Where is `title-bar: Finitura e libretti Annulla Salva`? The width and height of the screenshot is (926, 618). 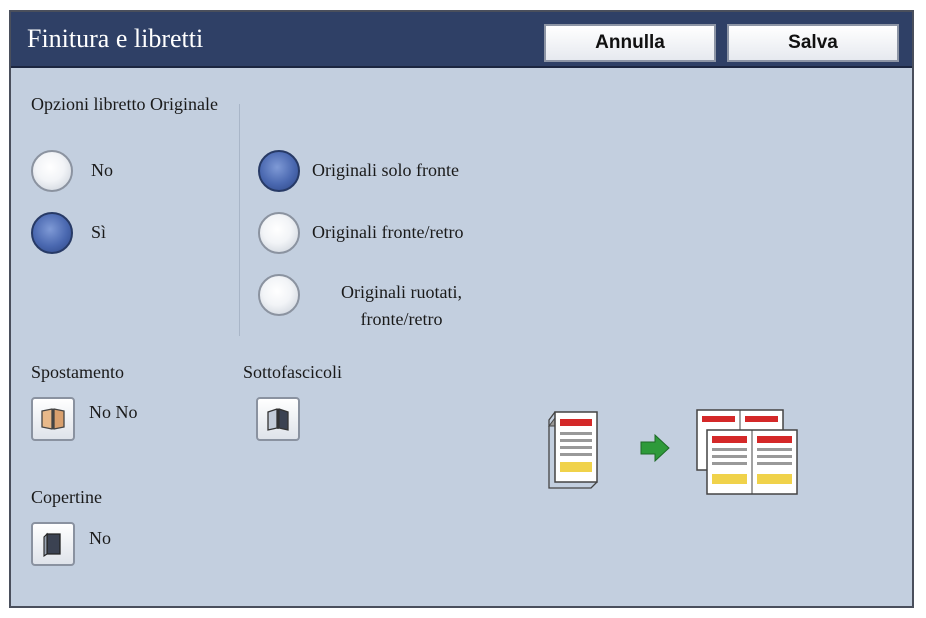 title-bar: Finitura e libretti Annulla Salva is located at coordinates (461, 40).